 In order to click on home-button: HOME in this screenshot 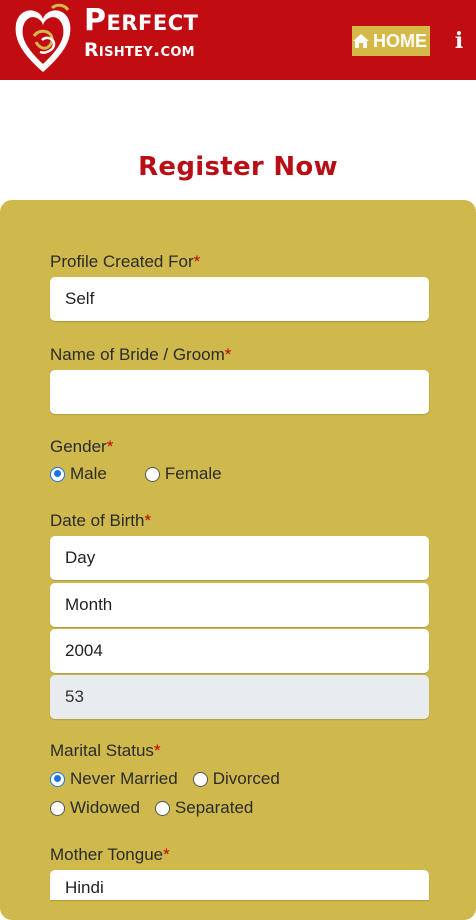, I will do `click(391, 41)`.